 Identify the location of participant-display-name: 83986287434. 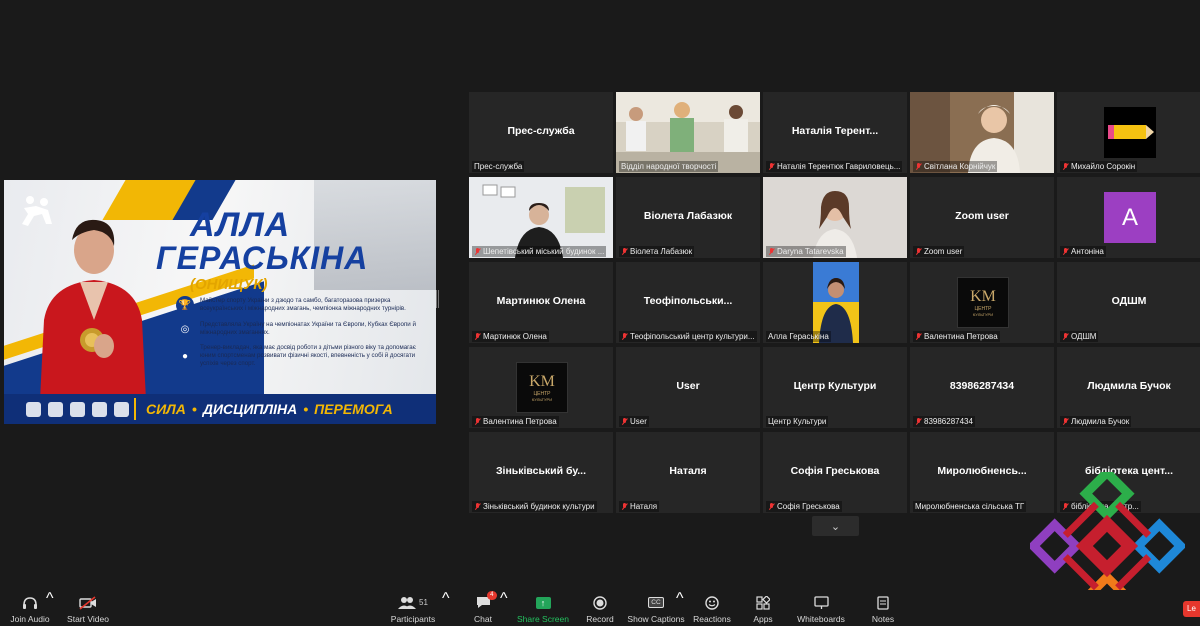
(982, 386).